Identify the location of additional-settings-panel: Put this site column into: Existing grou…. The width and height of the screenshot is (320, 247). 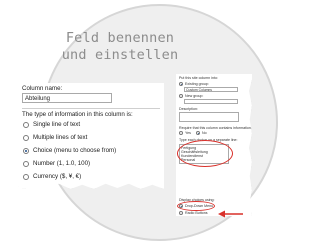
(214, 145).